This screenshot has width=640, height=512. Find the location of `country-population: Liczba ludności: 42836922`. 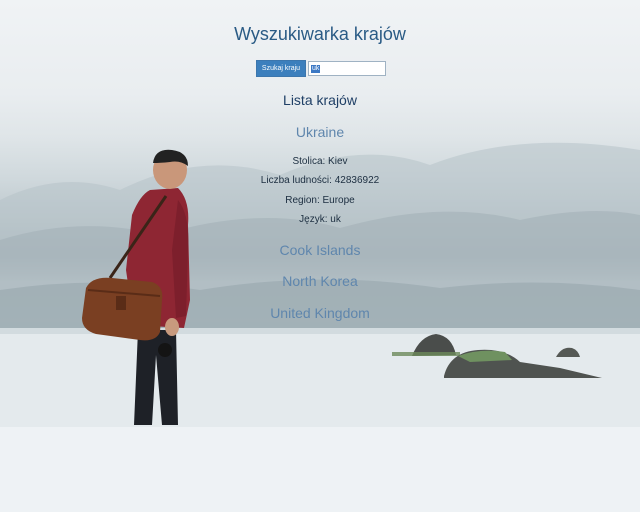

country-population: Liczba ludności: 42836922 is located at coordinates (320, 180).